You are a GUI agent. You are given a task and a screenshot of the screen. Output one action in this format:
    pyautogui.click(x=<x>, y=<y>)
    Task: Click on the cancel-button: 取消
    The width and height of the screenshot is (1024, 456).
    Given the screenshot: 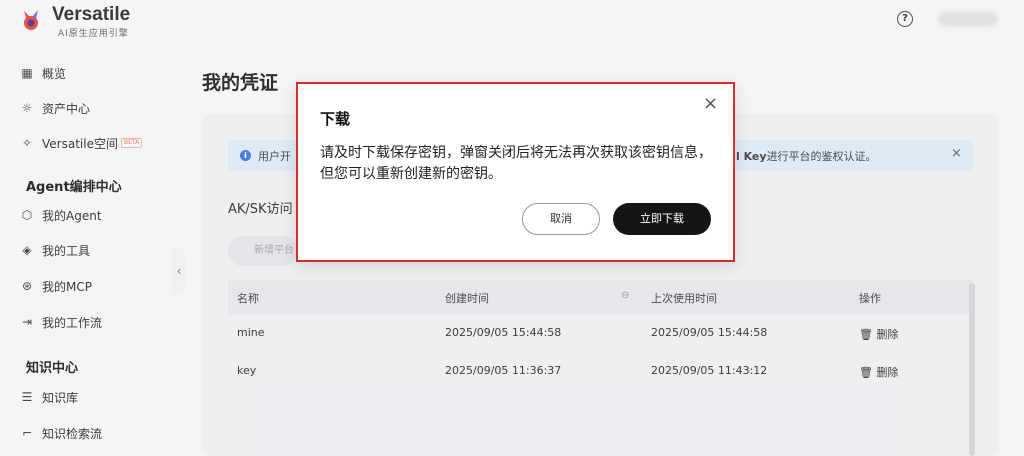 What is the action you would take?
    pyautogui.click(x=561, y=219)
    